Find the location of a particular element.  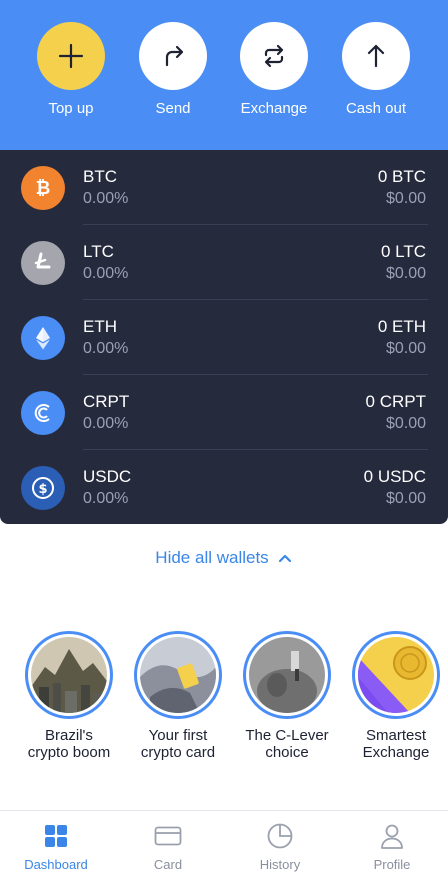

top-up-button: Top up is located at coordinates (71, 69).